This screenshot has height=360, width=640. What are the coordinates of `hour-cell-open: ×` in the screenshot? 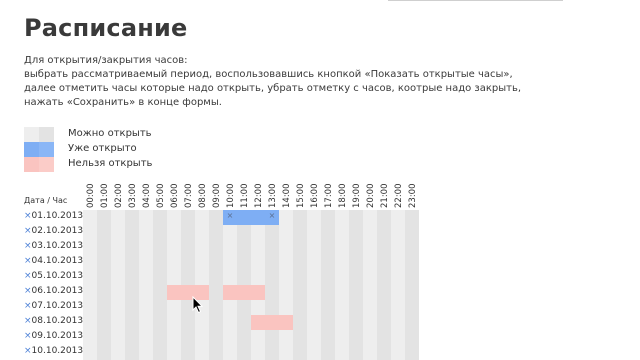 It's located at (272, 217).